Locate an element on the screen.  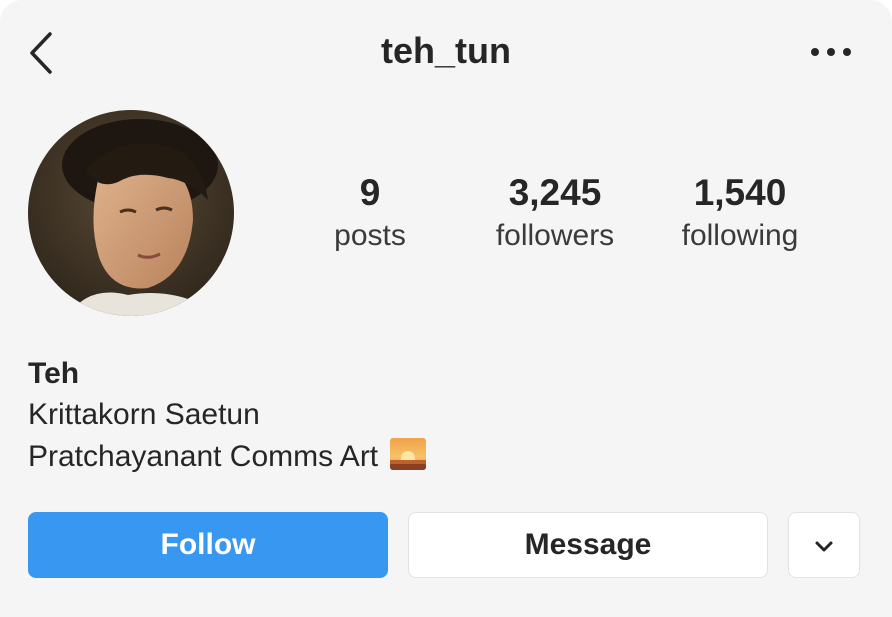
bio-line-2: Pratchayanant Comms Art is located at coordinates (203, 456).